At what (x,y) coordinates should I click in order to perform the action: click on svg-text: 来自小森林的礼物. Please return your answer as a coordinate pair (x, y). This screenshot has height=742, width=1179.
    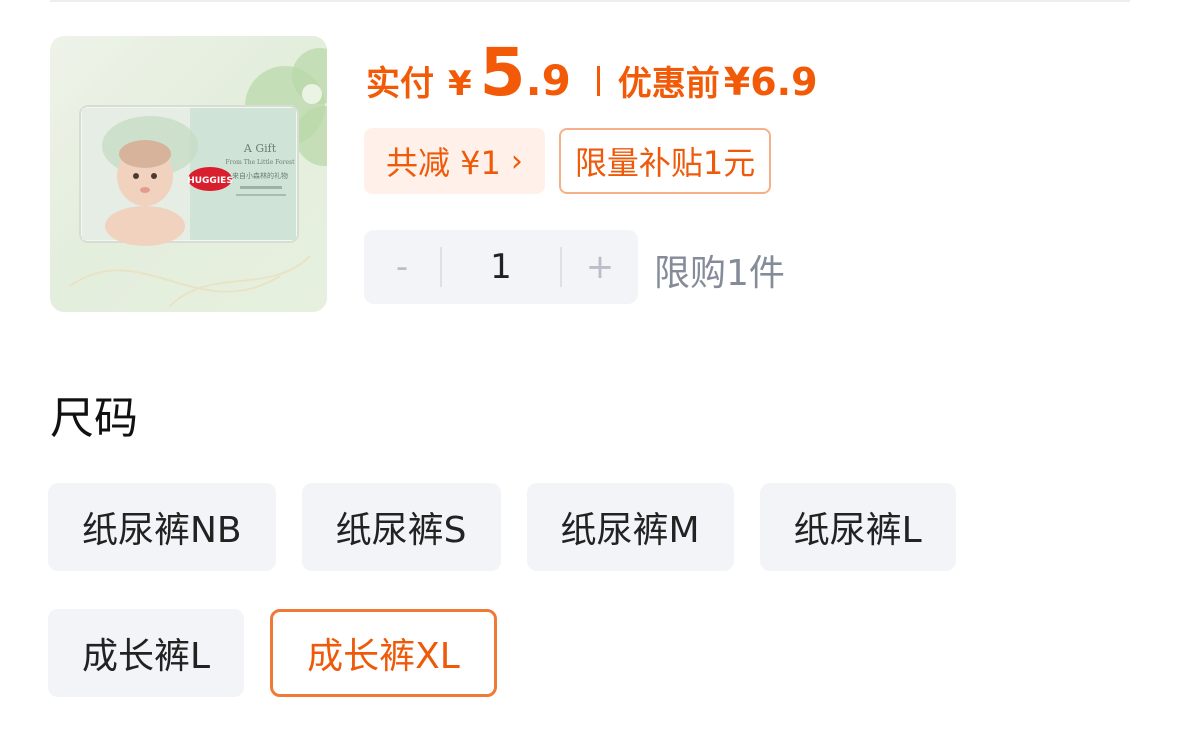
    Looking at the image, I should click on (260, 175).